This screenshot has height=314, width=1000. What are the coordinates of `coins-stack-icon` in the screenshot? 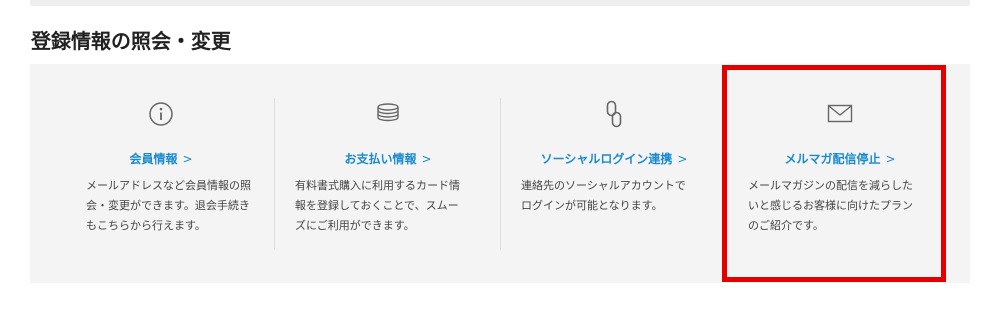 It's located at (388, 114).